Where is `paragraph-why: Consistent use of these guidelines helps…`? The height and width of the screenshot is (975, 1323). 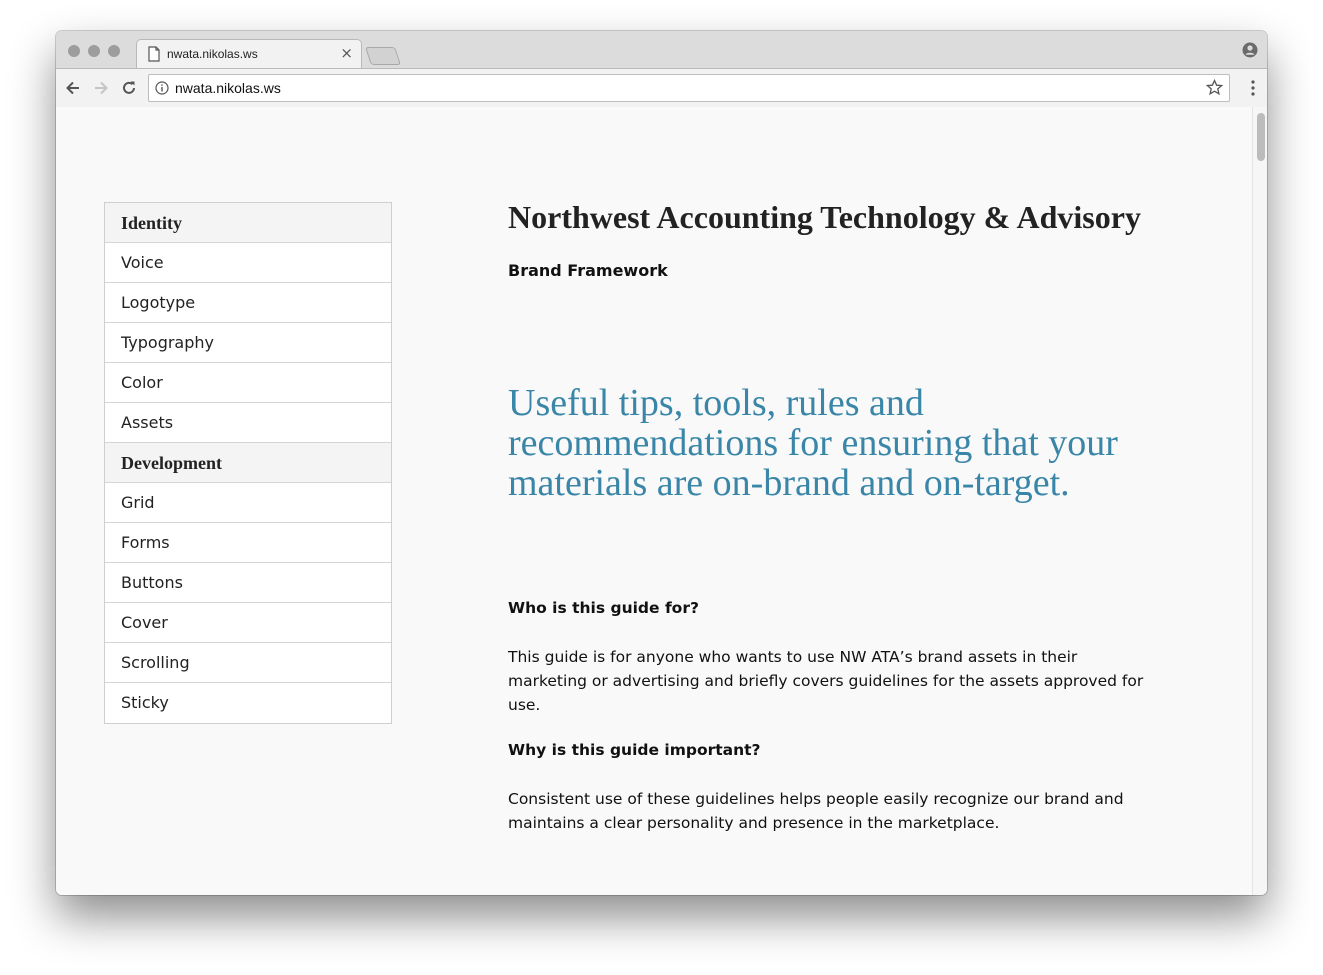
paragraph-why: Consistent use of these guidelines helps… is located at coordinates (816, 811).